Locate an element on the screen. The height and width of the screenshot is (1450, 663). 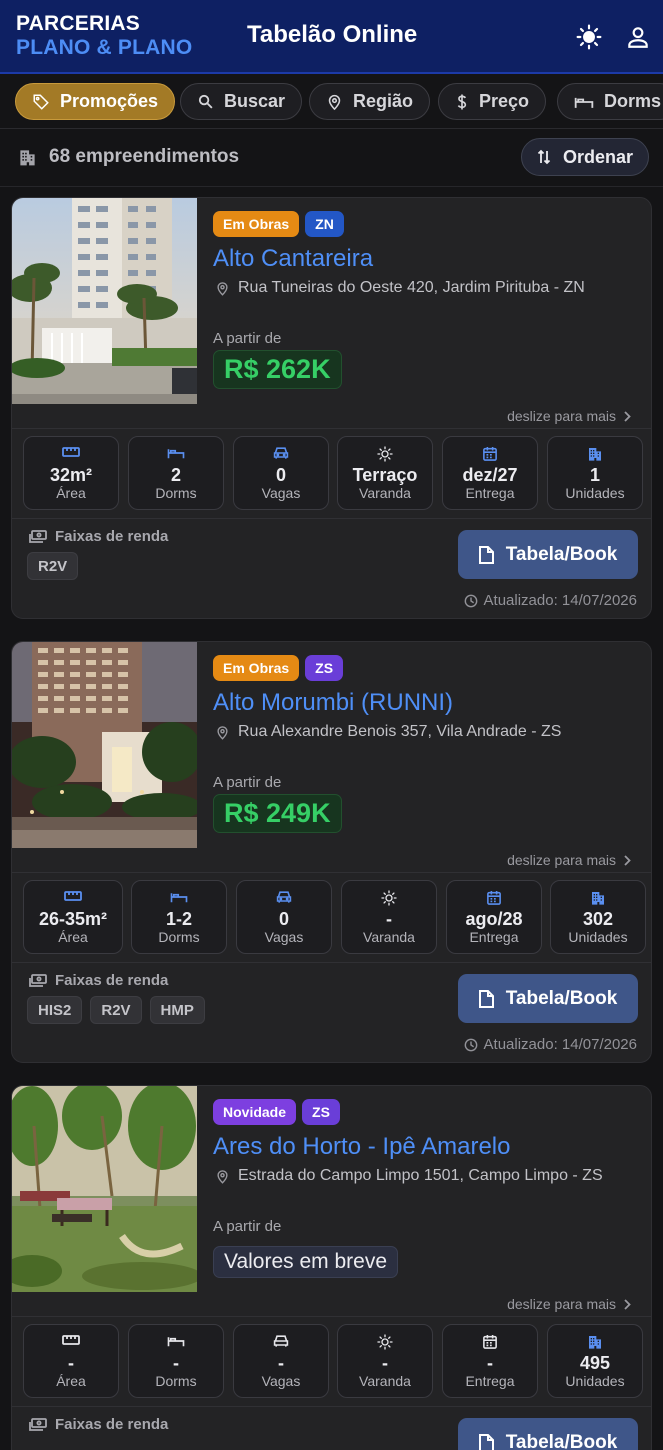
property-title: Alto Cantareira is located at coordinates (293, 259).